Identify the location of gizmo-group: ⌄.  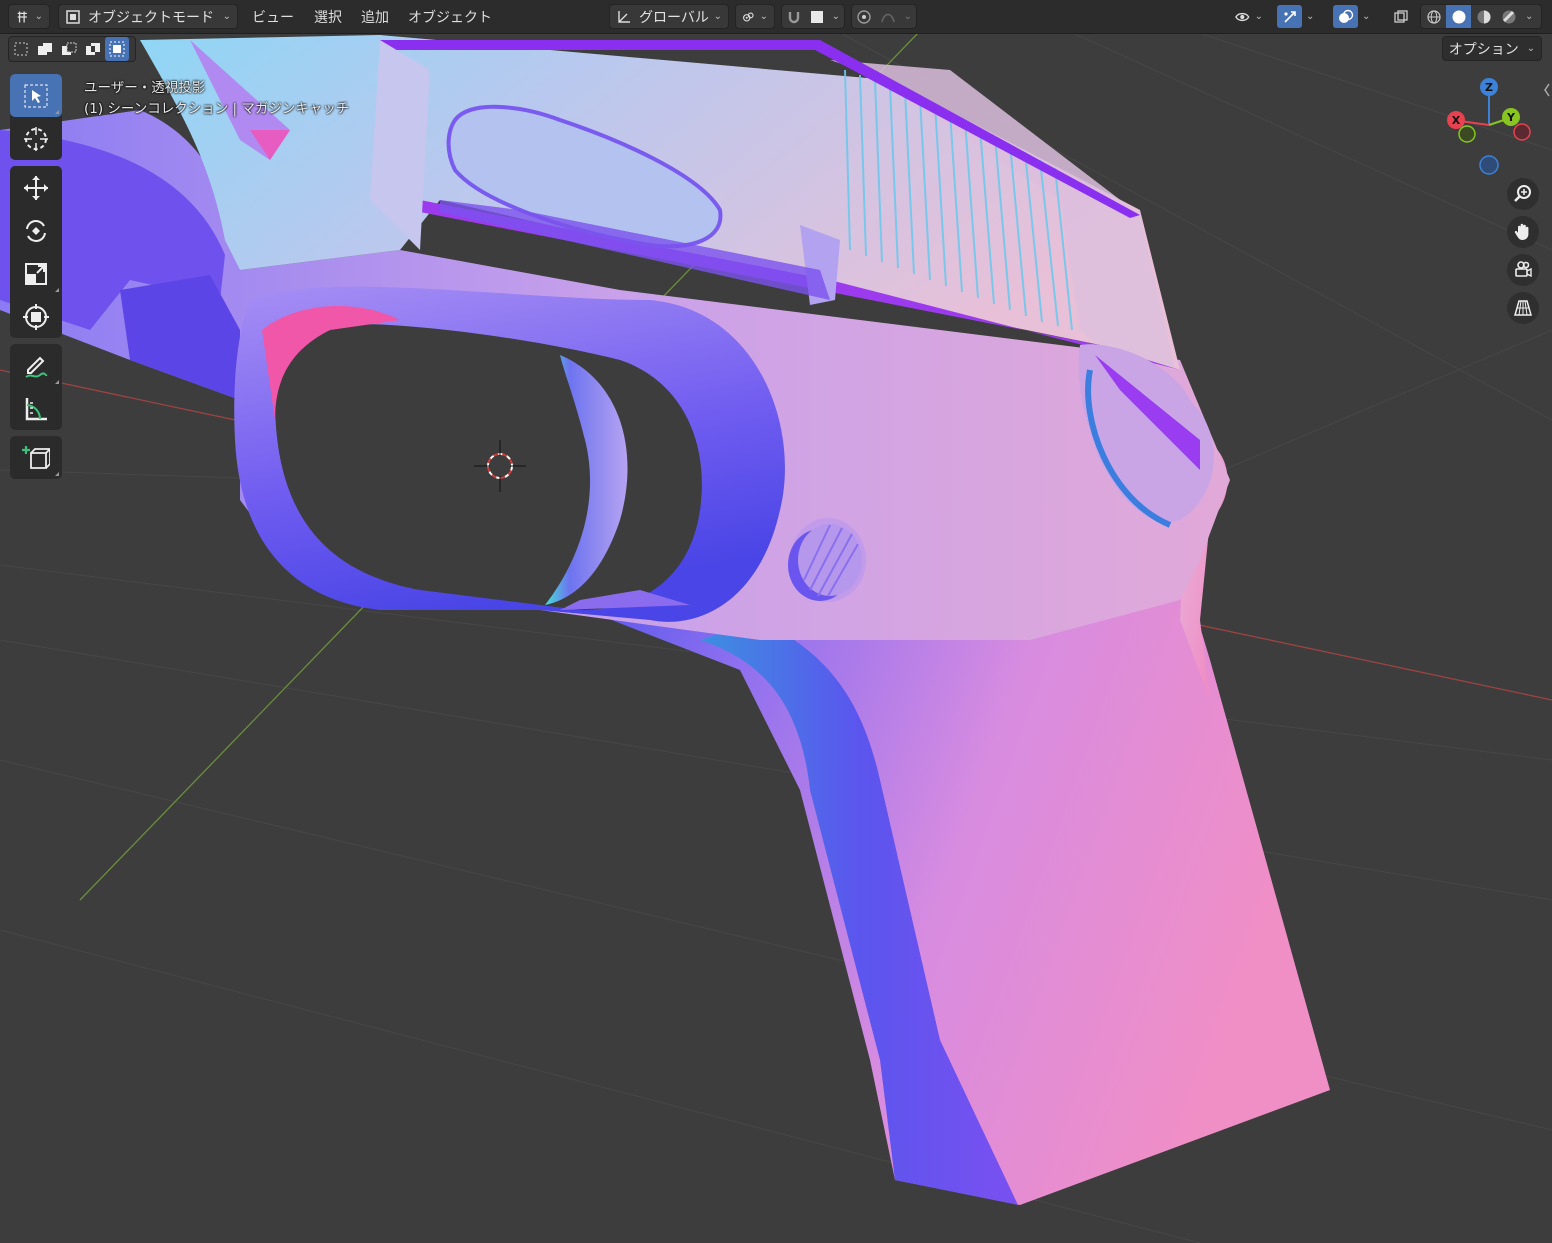
(1302, 16).